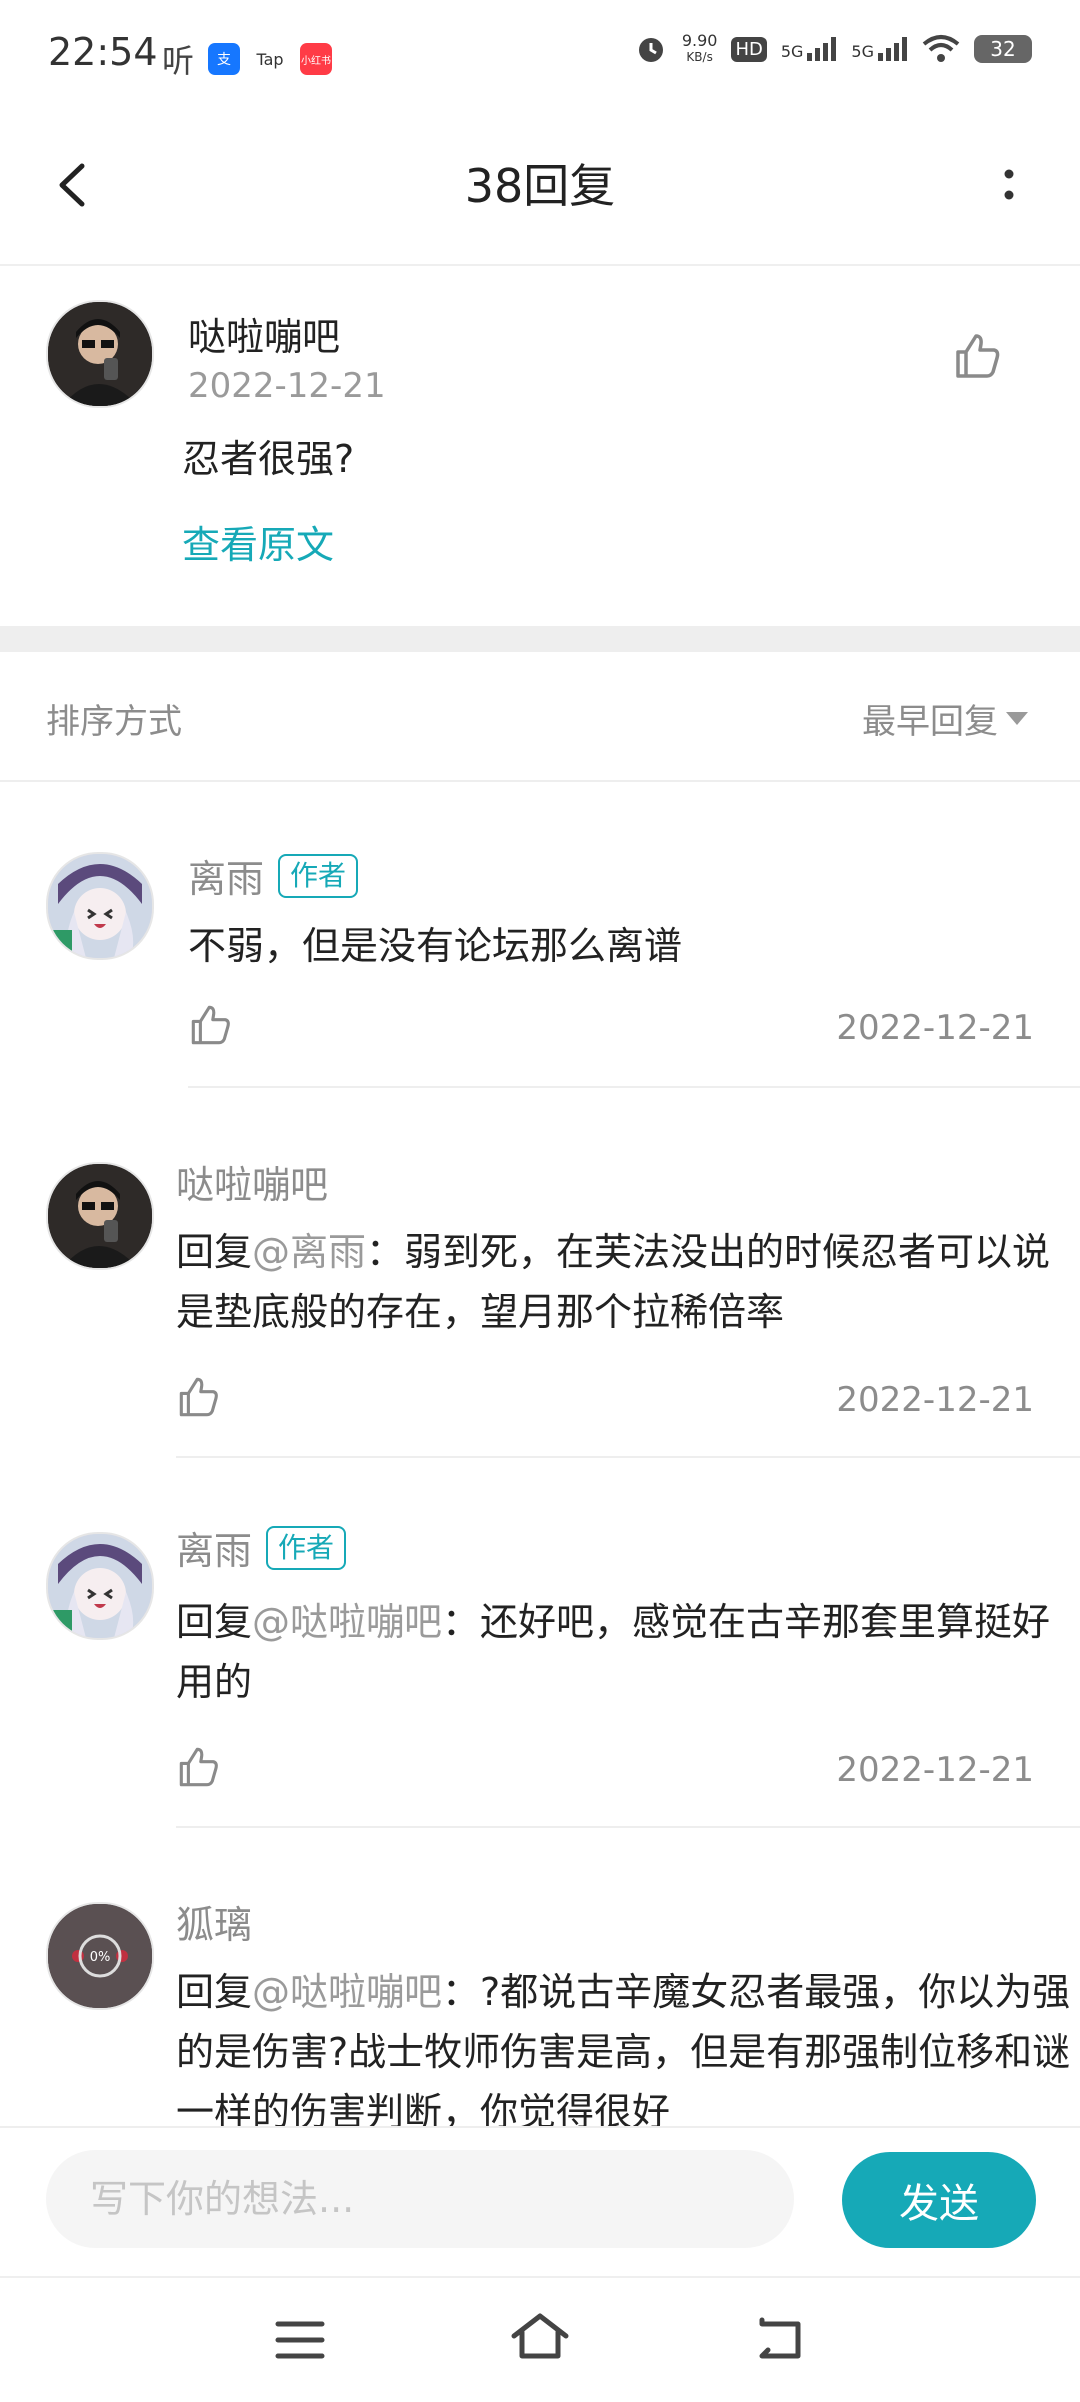 The width and height of the screenshot is (1080, 2402). What do you see at coordinates (420, 2199) in the screenshot?
I see `comment-input` at bounding box center [420, 2199].